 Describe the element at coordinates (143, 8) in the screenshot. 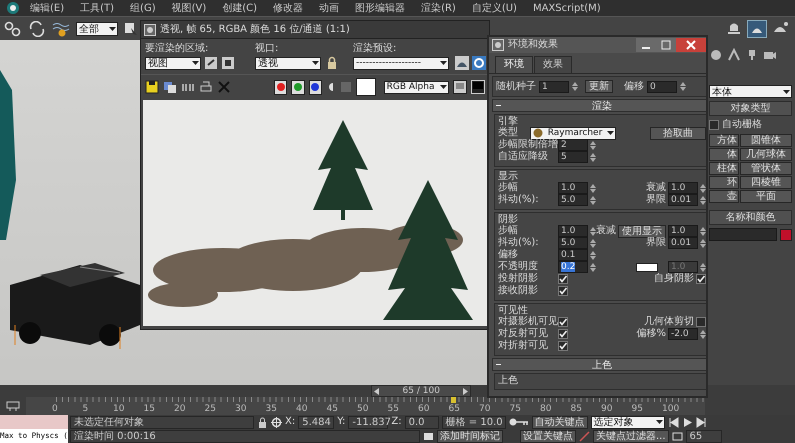

I see `menu-item: 组(G)` at that location.